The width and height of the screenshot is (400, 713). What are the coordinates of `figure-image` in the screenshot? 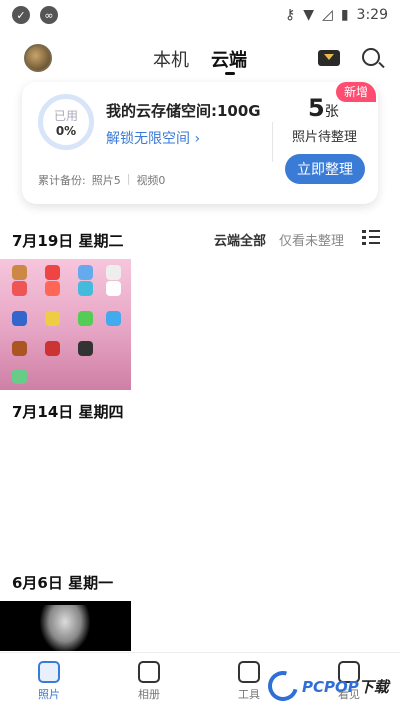 It's located at (65, 628).